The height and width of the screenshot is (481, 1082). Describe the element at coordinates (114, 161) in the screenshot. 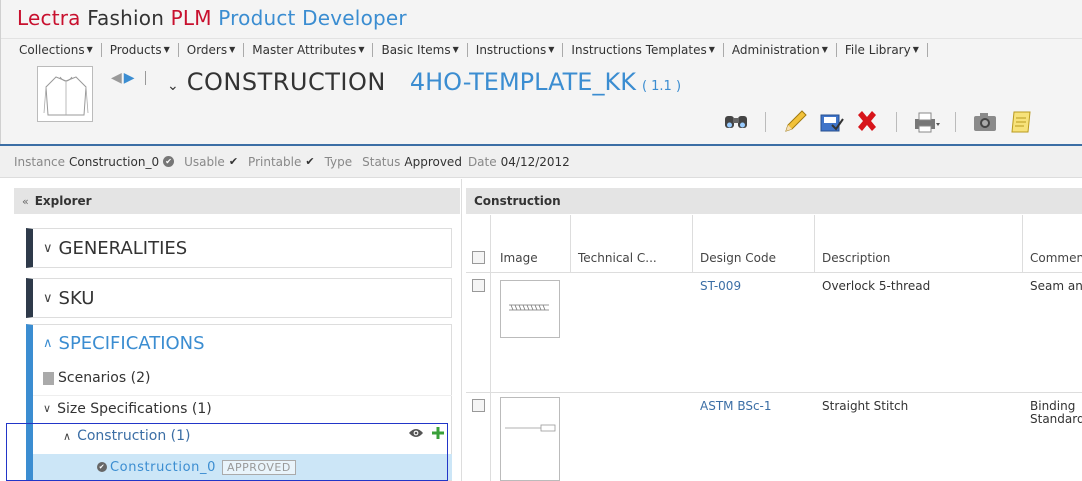

I see `instance-value: Construction_0` at that location.